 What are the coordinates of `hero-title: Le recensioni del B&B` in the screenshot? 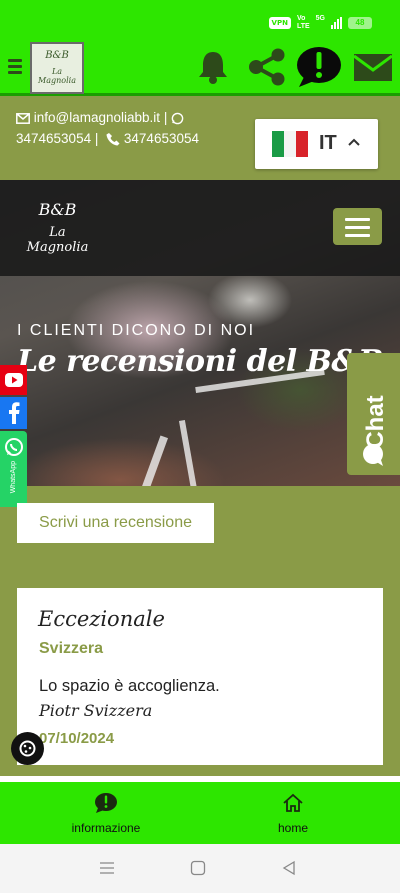 It's located at (200, 361).